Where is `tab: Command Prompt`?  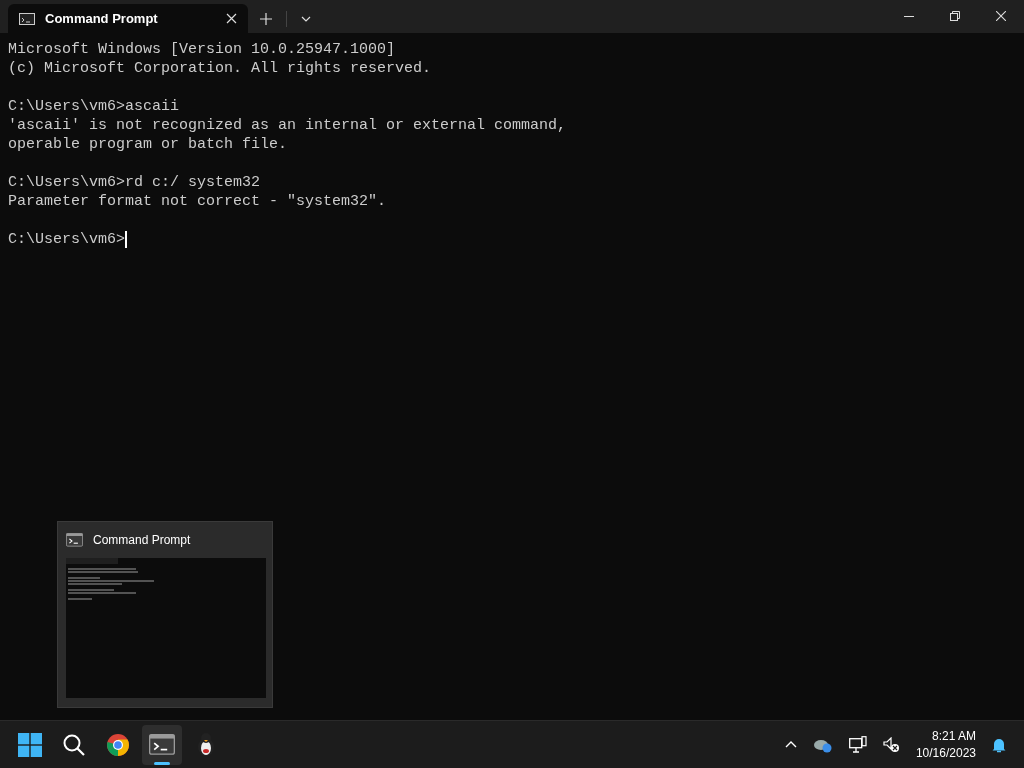 tab: Command Prompt is located at coordinates (128, 18).